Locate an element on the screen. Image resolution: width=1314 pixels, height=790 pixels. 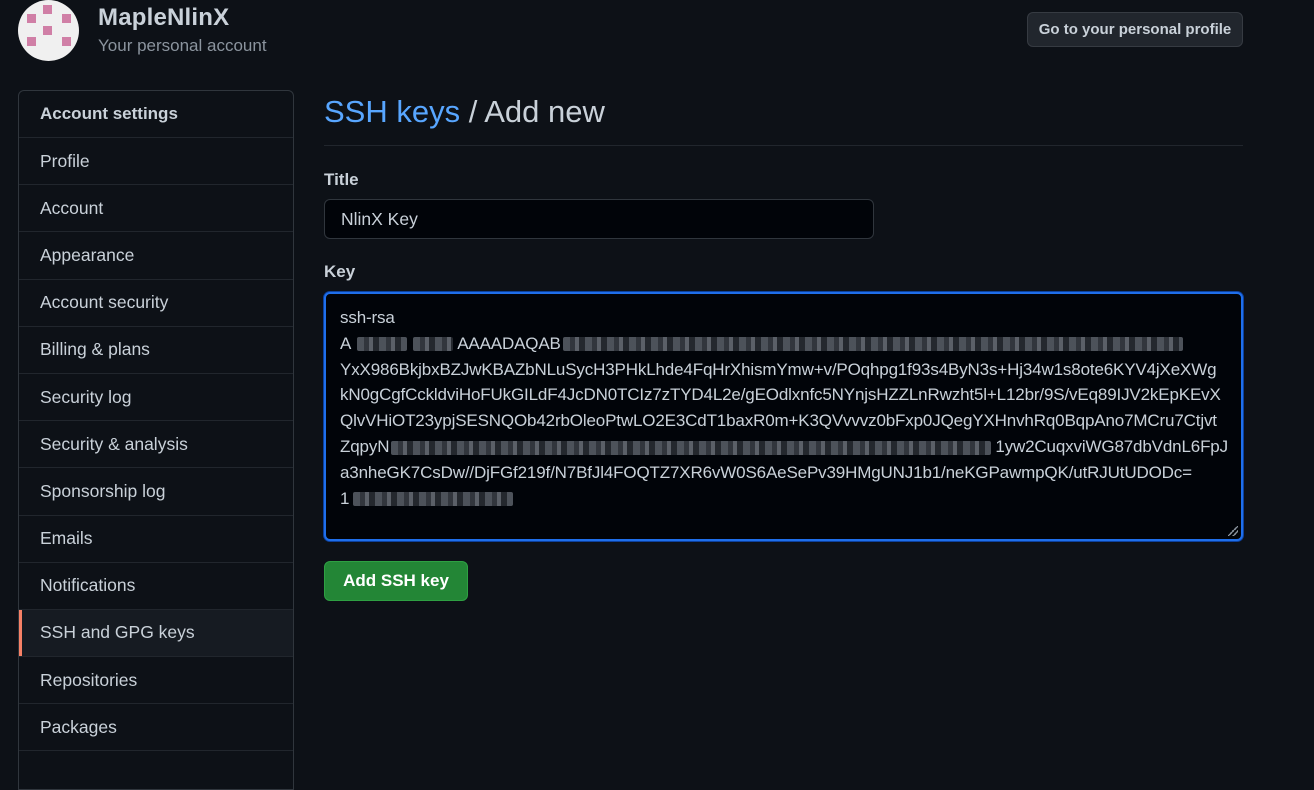
key-line: 1 is located at coordinates (783, 499).